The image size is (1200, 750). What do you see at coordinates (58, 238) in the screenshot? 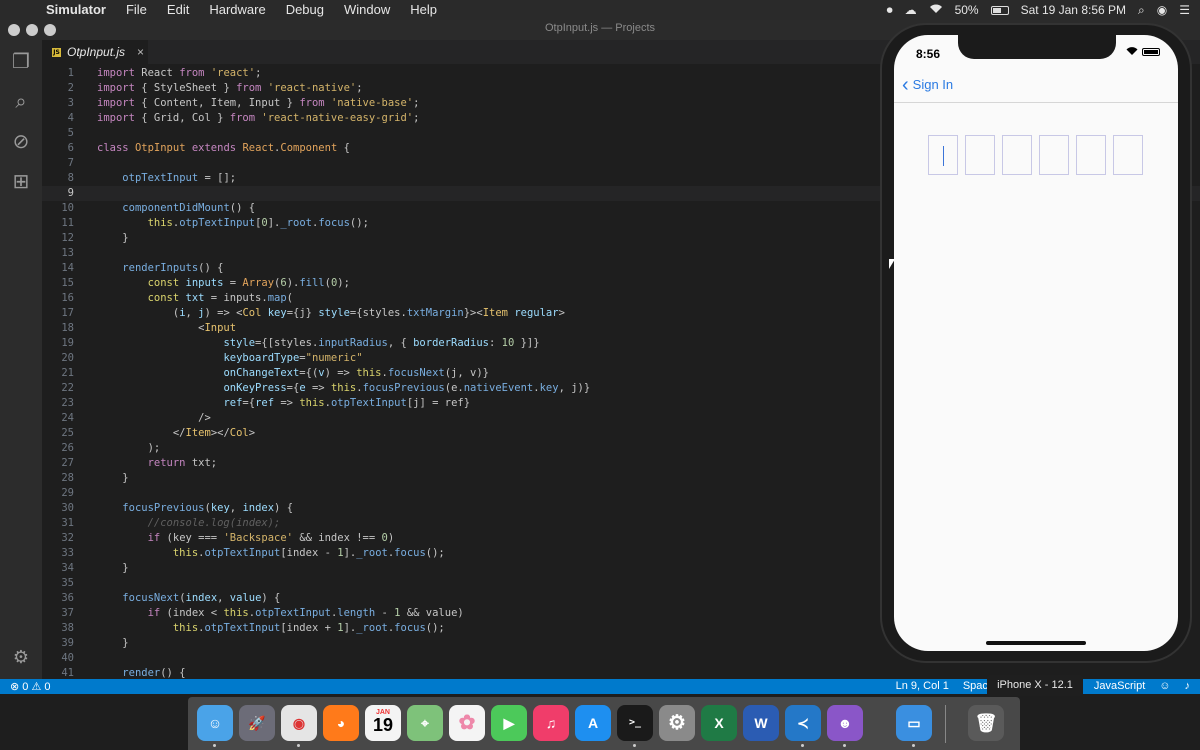
I see `line-number: 12` at bounding box center [58, 238].